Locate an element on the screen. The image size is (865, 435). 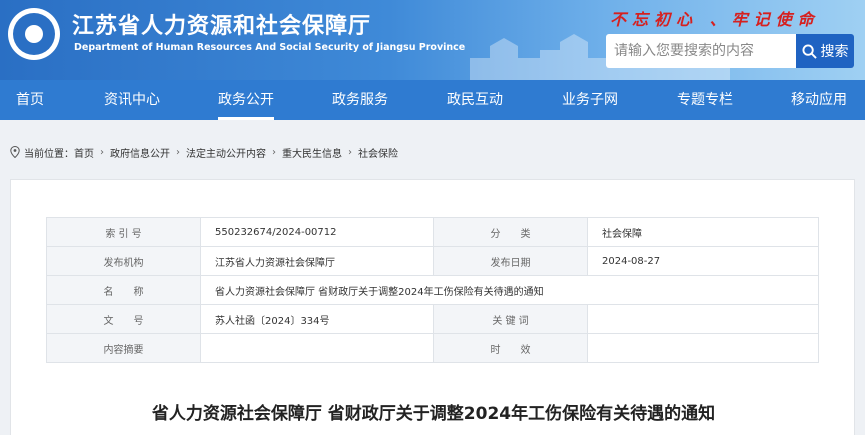
table-row: 文 号 苏人社函〔2024〕334号 关 键 词 is located at coordinates (432, 319).